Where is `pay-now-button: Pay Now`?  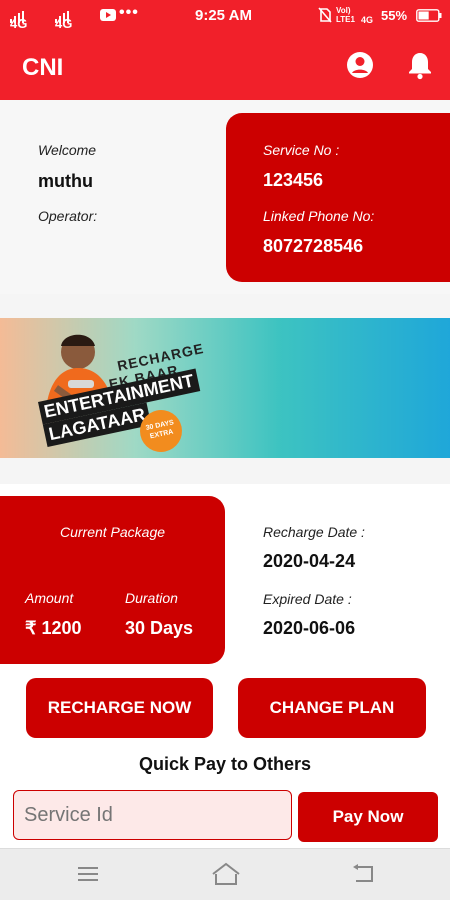 pay-now-button: Pay Now is located at coordinates (368, 817).